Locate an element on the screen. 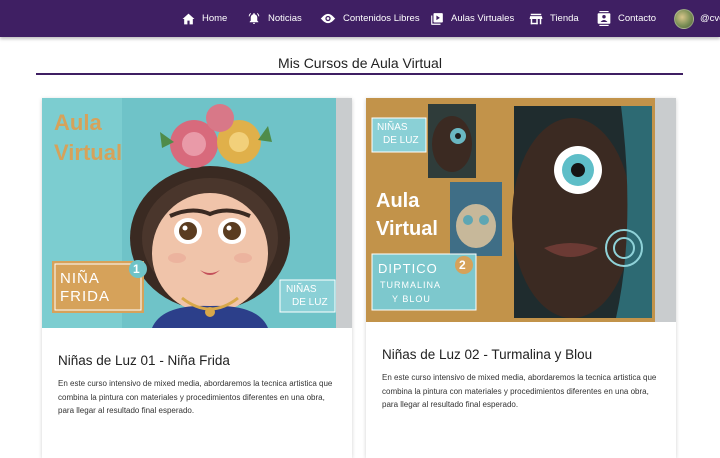 The width and height of the screenshot is (720, 458). nav-tienda: Tienda is located at coordinates (554, 18).